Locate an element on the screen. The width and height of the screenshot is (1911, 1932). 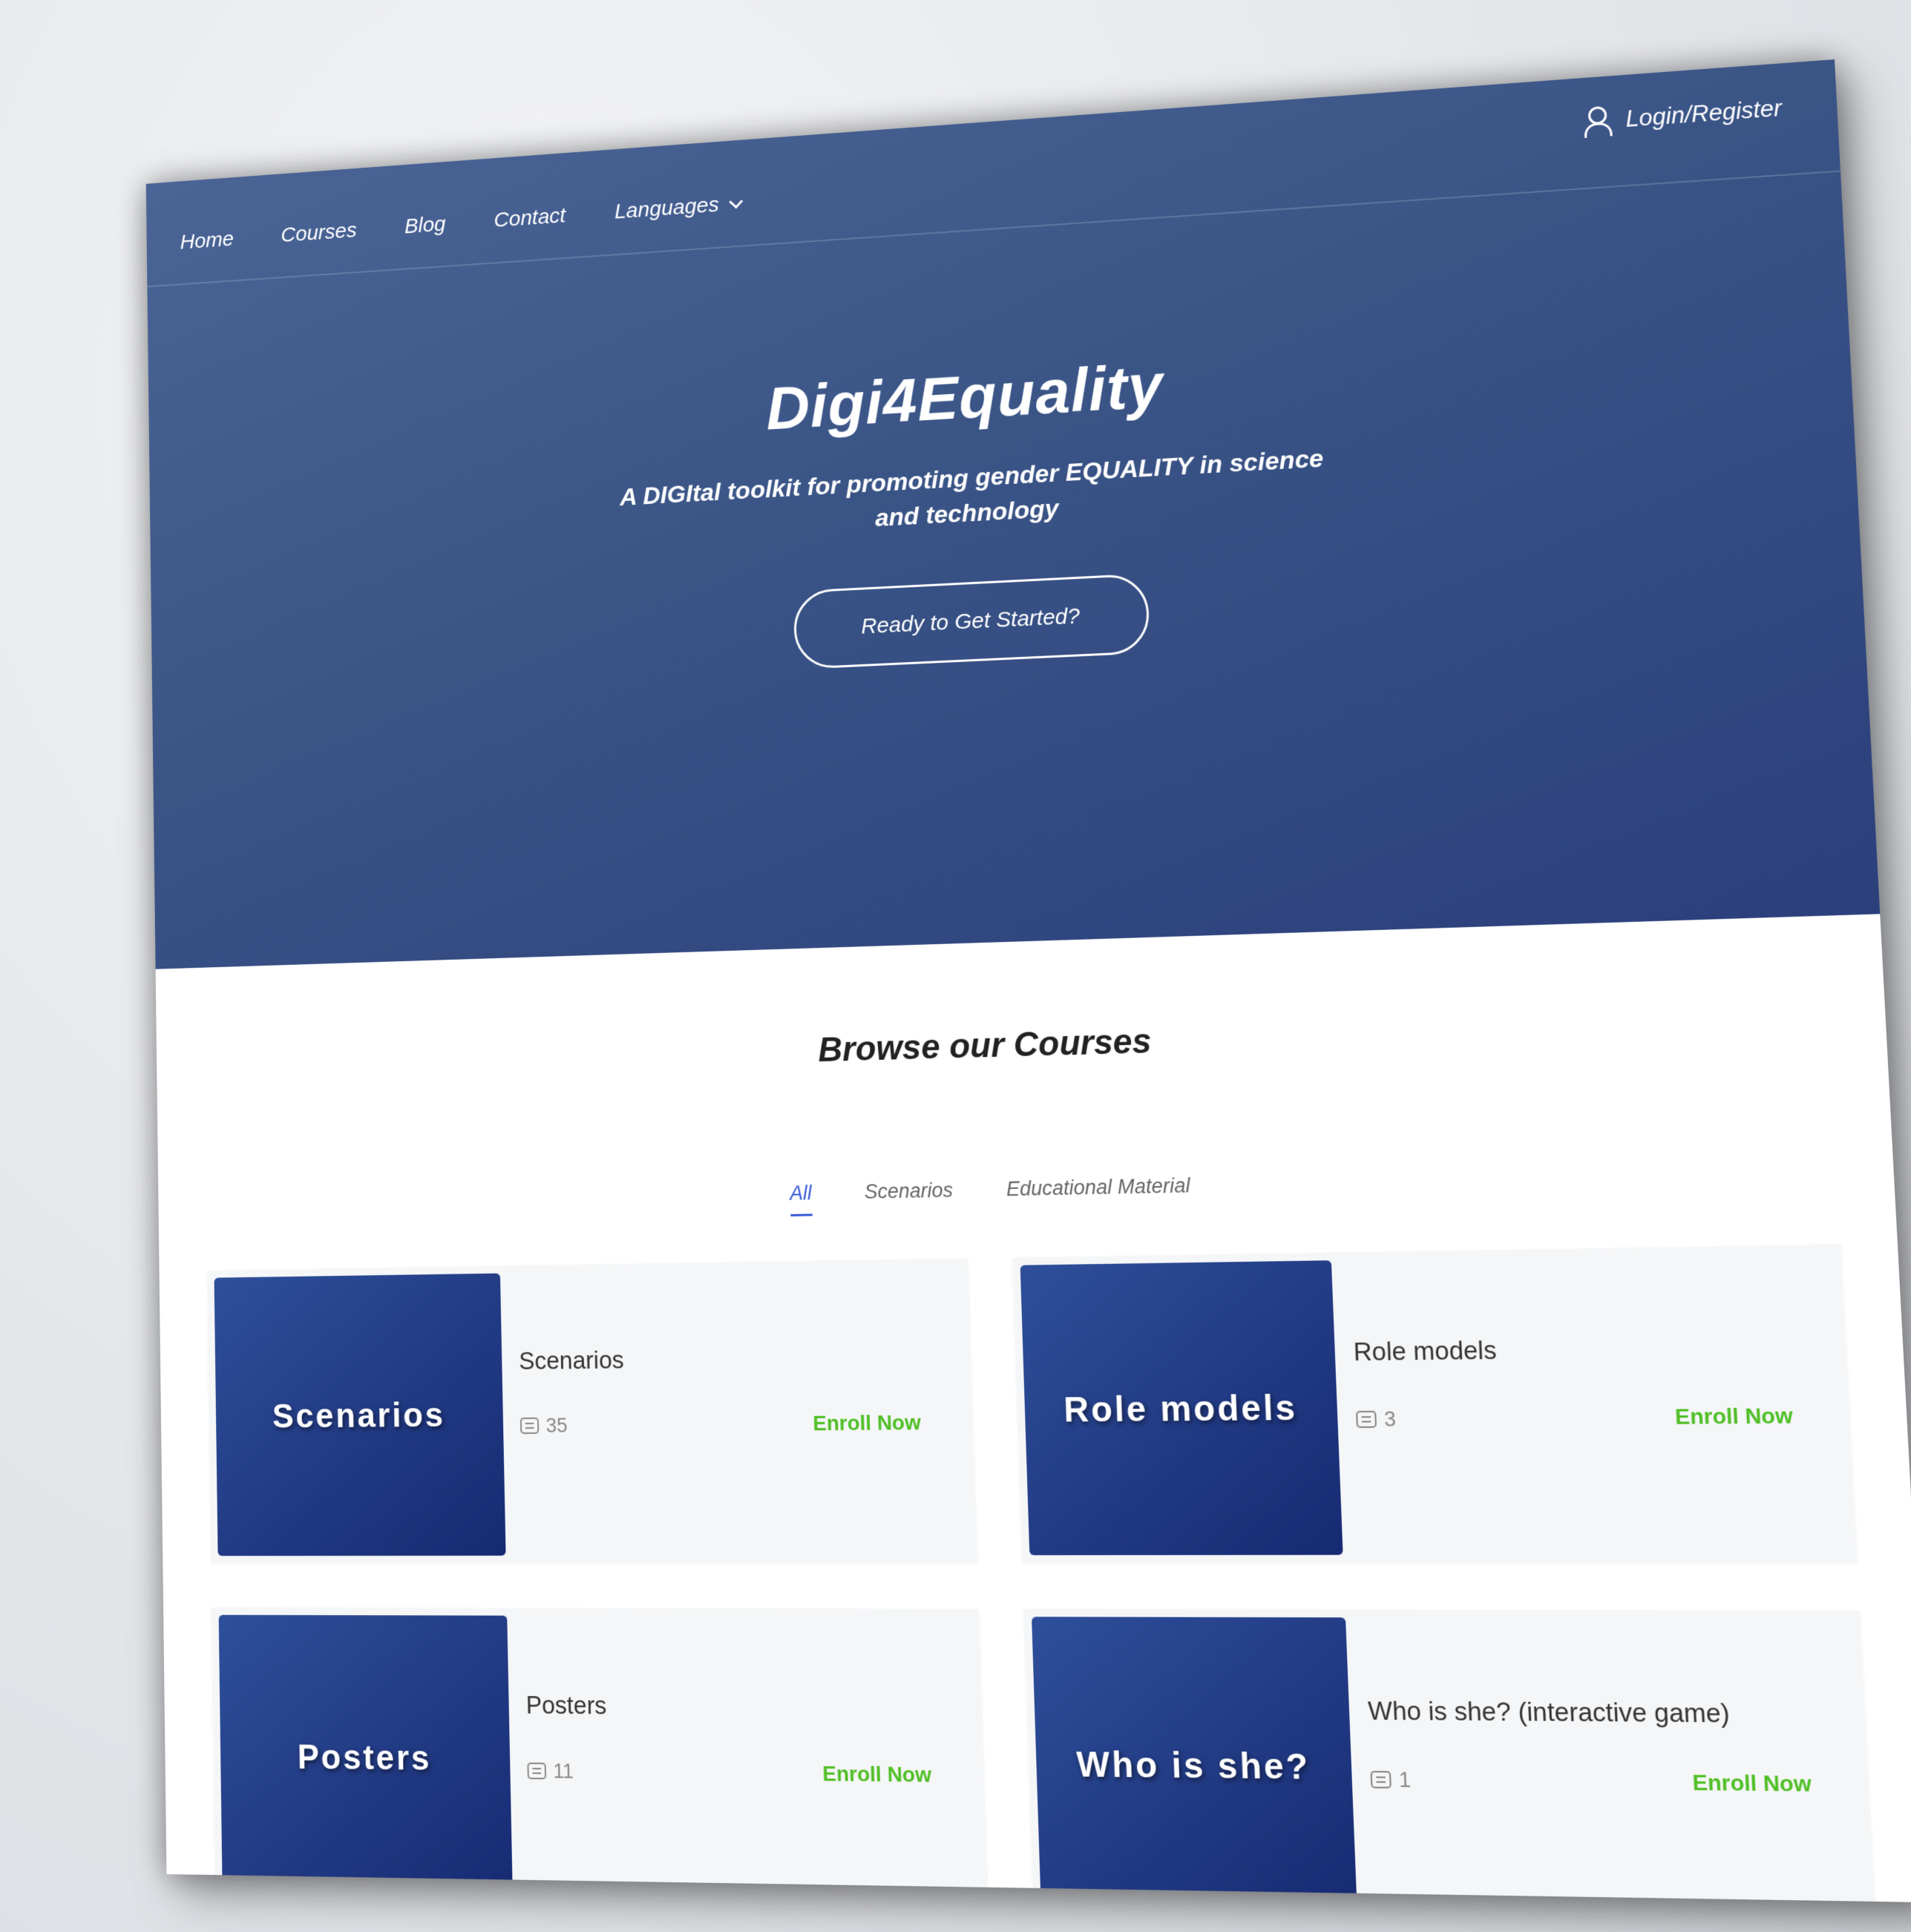
course-meta: 1 Enroll Now is located at coordinates (1591, 1782).